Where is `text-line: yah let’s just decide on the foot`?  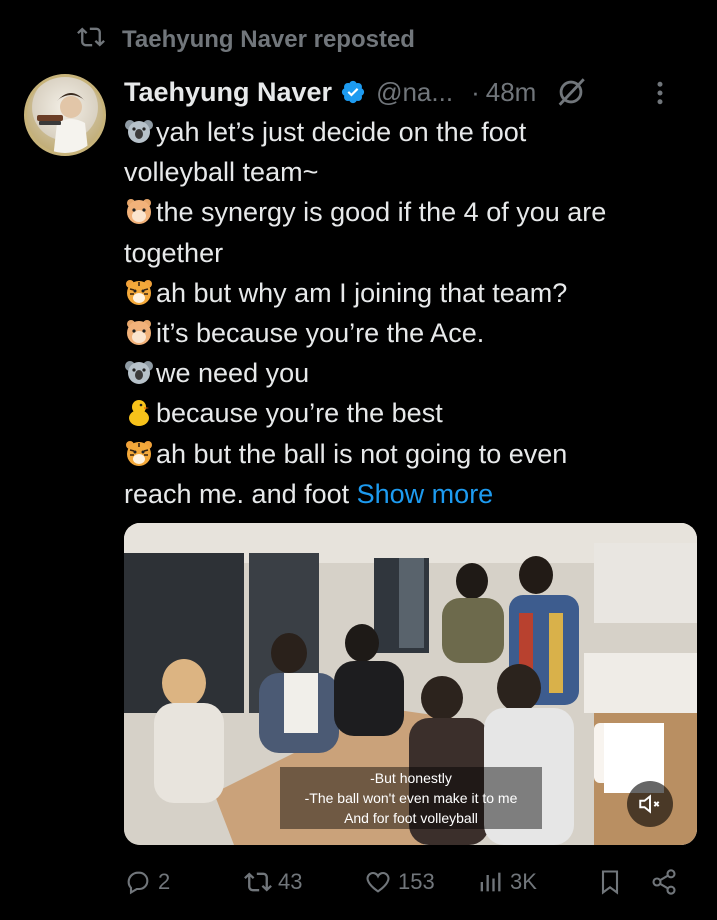 text-line: yah let’s just decide on the foot is located at coordinates (404, 132).